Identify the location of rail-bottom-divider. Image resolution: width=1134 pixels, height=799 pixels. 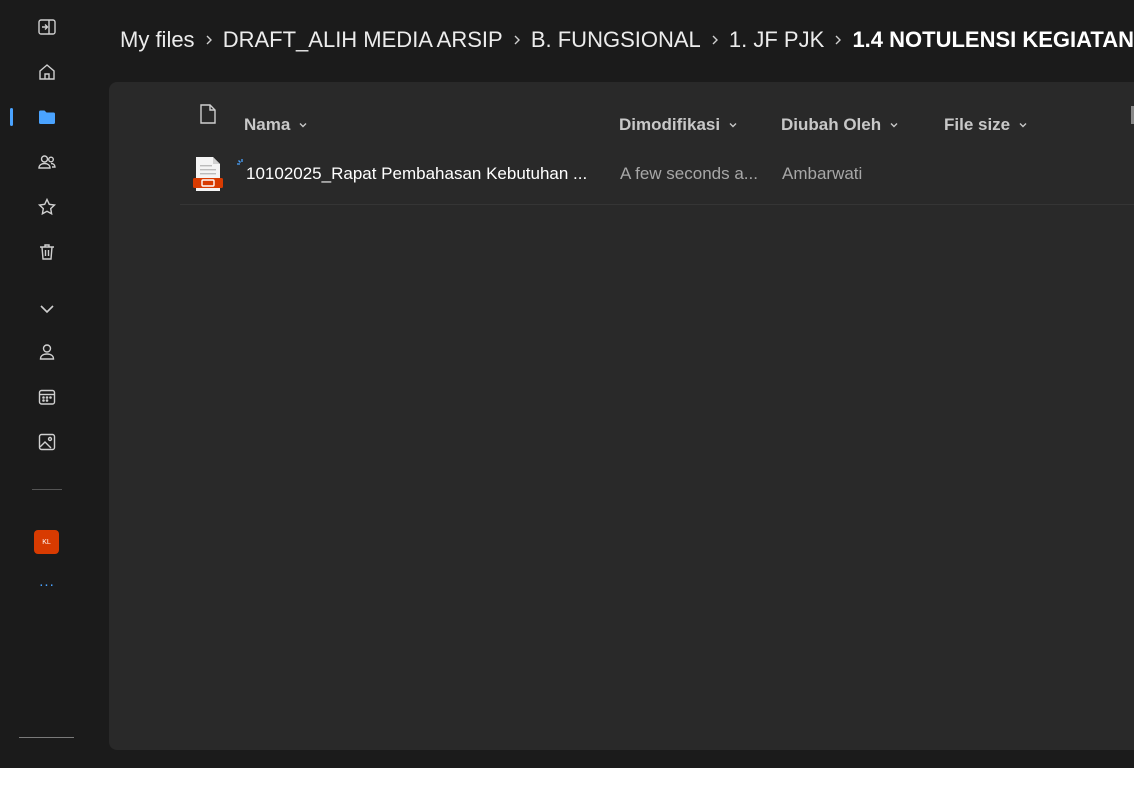
(46, 737).